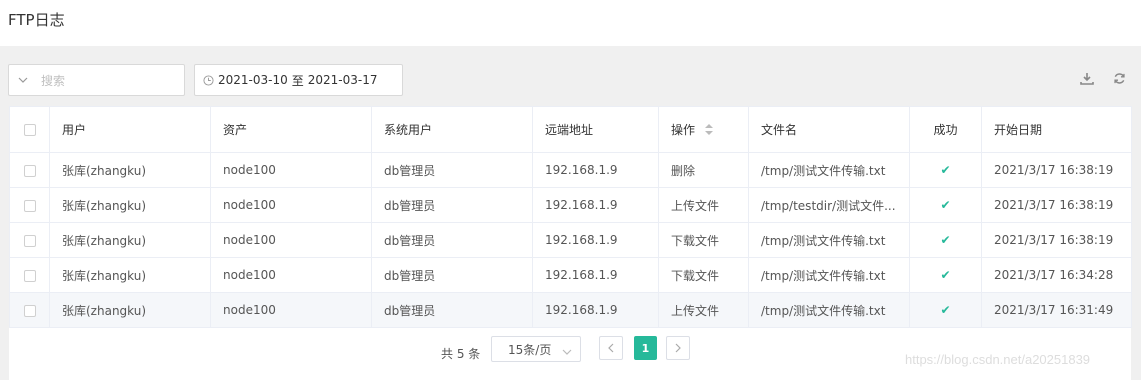 This screenshot has height=380, width=1141. I want to click on column-header-start-date: 开始日期, so click(1056, 129).